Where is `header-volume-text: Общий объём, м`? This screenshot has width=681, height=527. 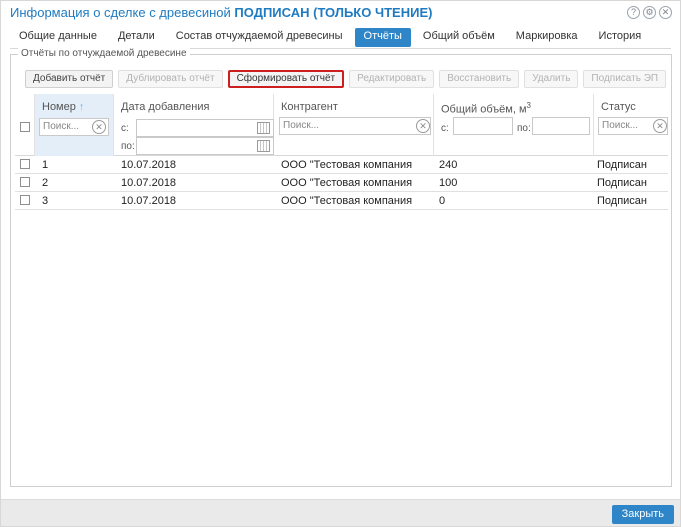
header-volume-text: Общий объём, м is located at coordinates (484, 109).